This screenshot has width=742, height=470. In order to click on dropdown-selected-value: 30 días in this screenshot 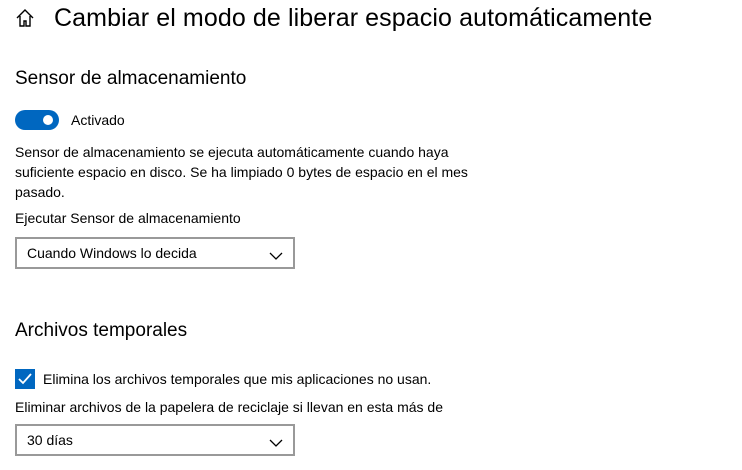, I will do `click(50, 440)`.